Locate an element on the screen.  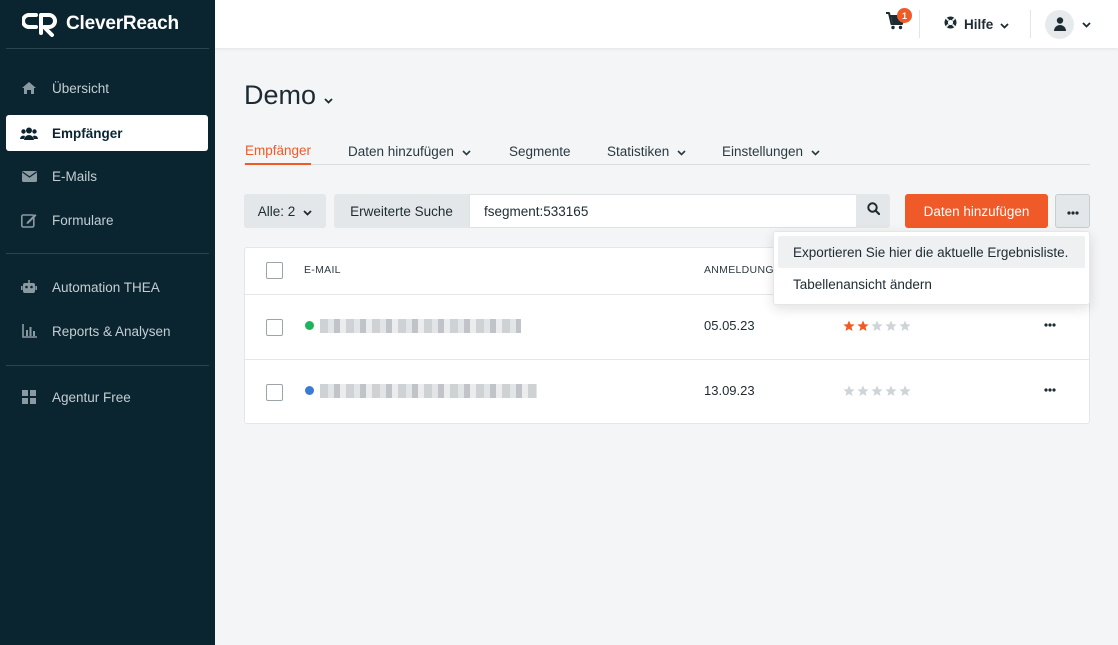
sidebar-item-label: Übersicht is located at coordinates (81, 88).